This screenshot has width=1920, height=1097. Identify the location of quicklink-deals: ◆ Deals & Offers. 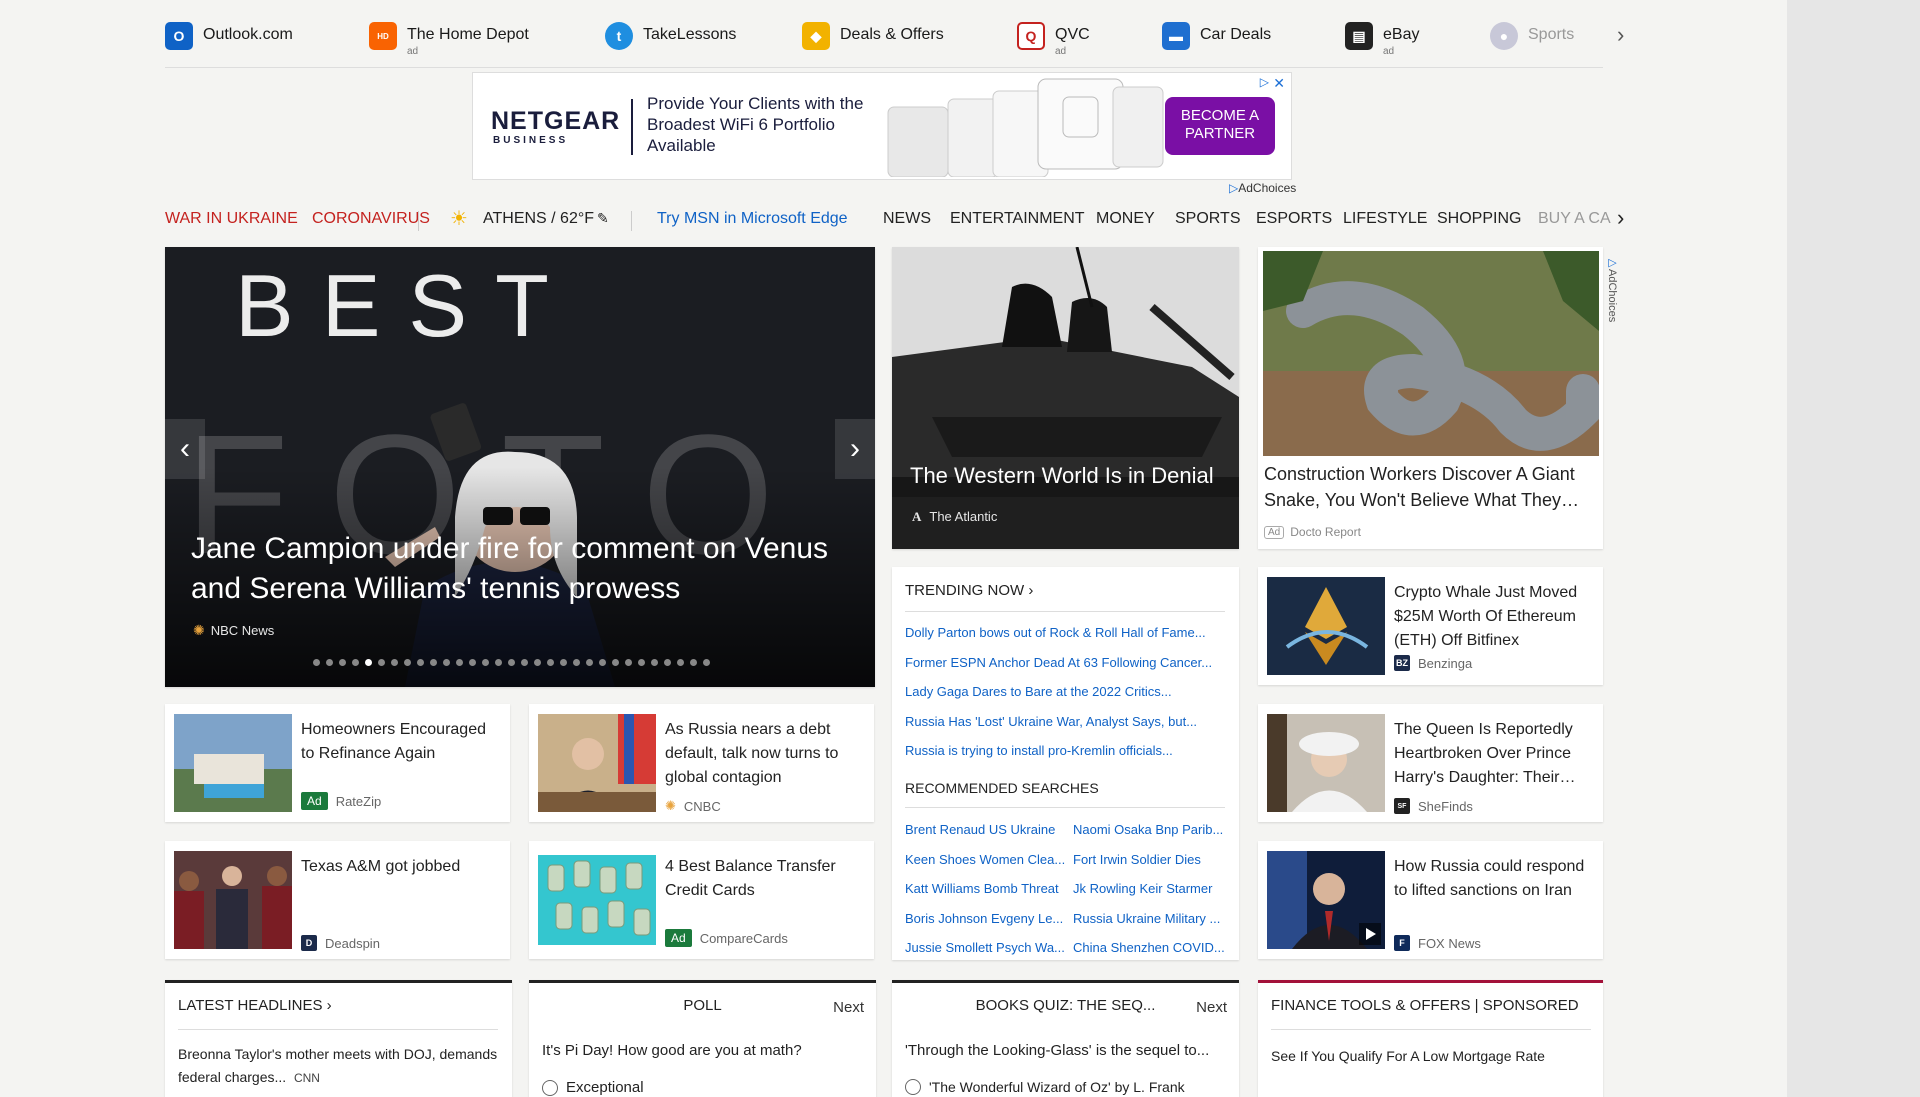
(873, 36).